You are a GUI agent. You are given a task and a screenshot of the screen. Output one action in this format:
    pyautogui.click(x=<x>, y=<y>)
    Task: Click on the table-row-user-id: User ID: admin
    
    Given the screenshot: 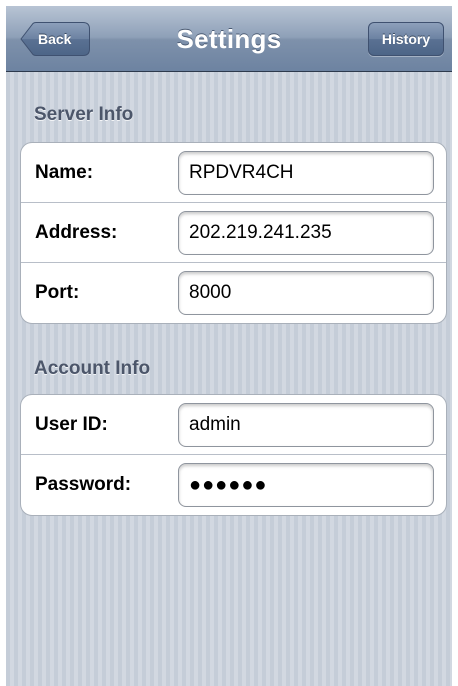 What is the action you would take?
    pyautogui.click(x=233, y=425)
    